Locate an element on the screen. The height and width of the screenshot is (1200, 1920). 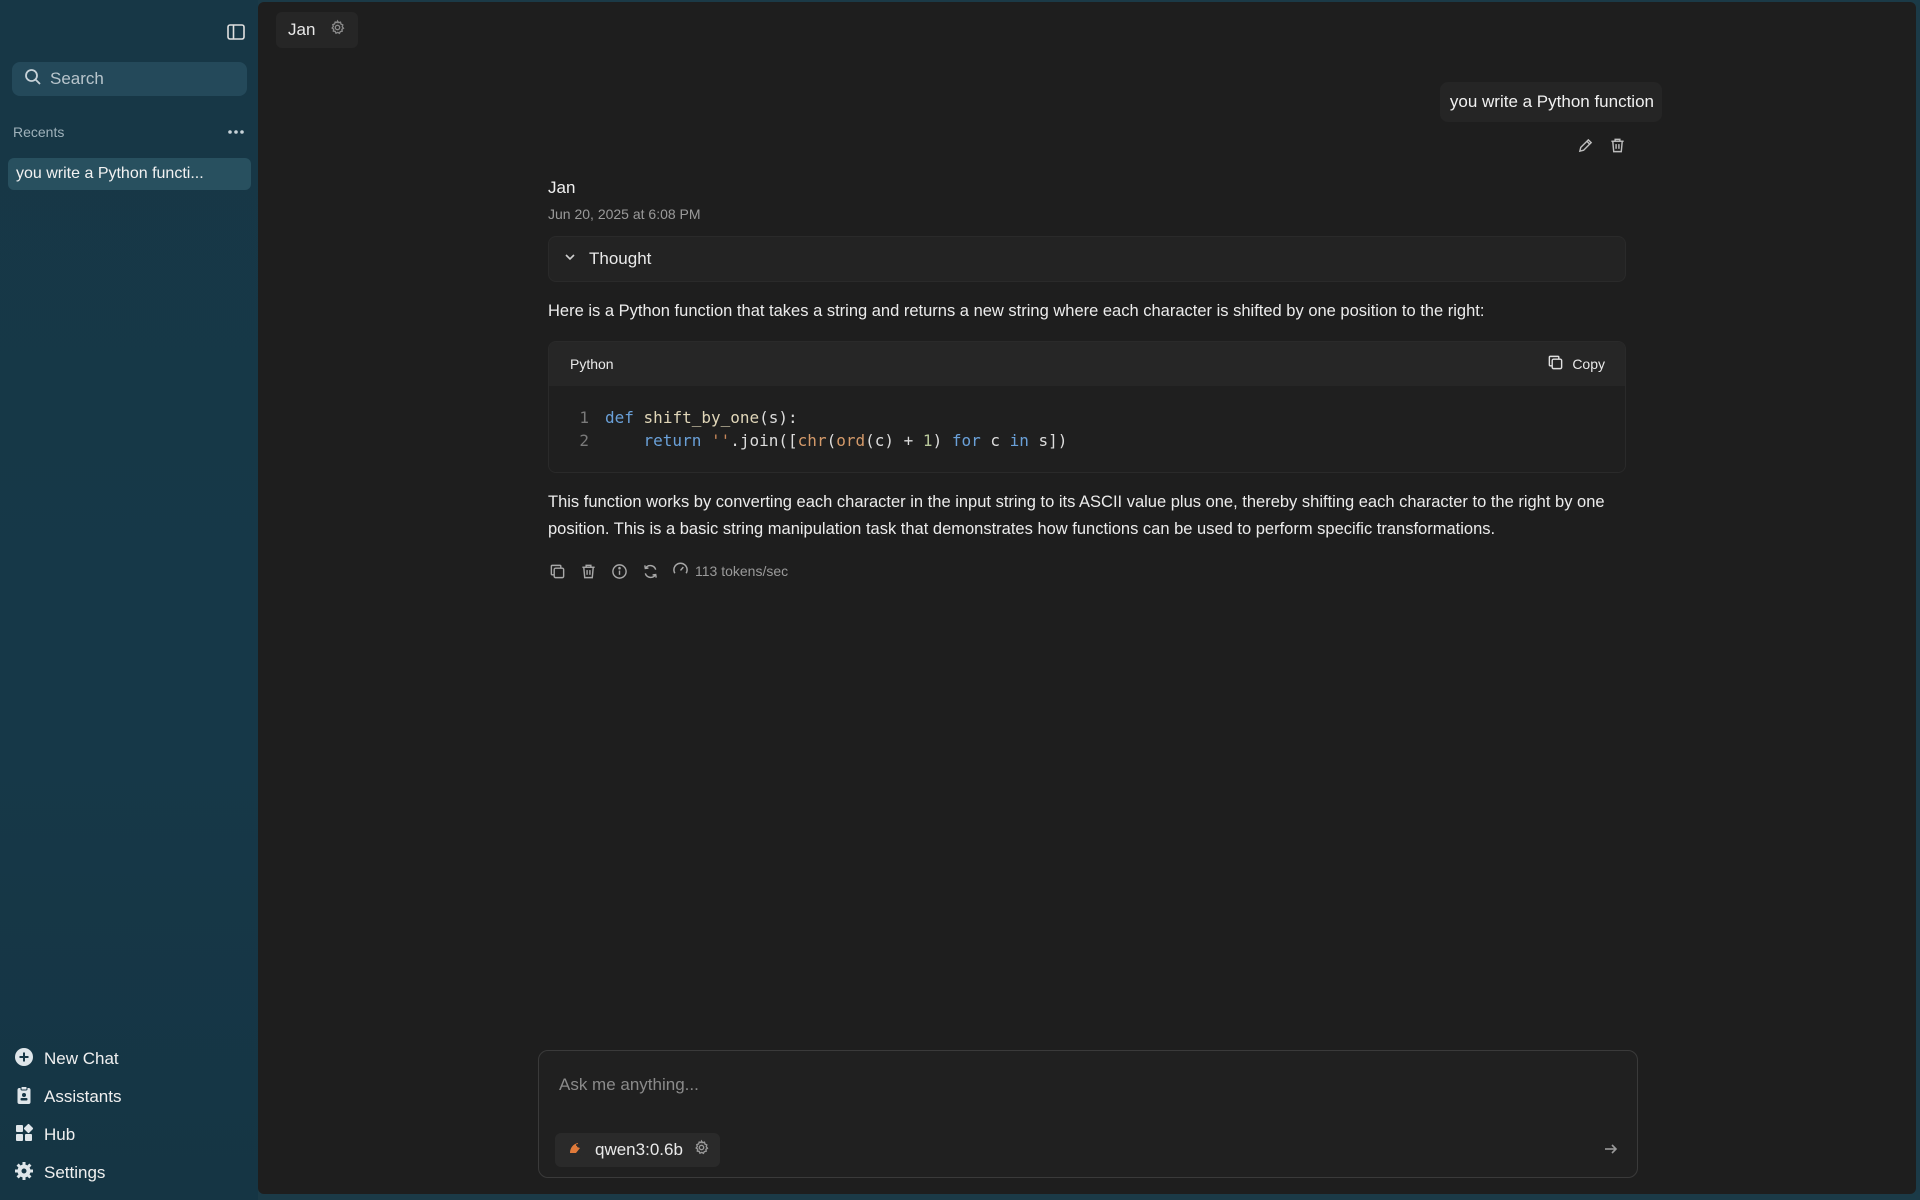
model-logo-icon is located at coordinates (575, 1150).